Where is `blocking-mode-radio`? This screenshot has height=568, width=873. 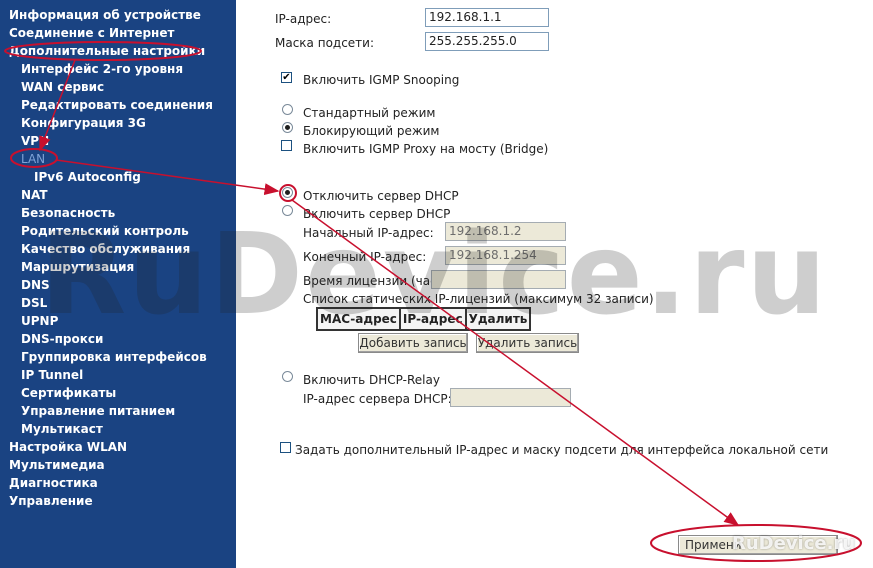
blocking-mode-radio is located at coordinates (287, 127).